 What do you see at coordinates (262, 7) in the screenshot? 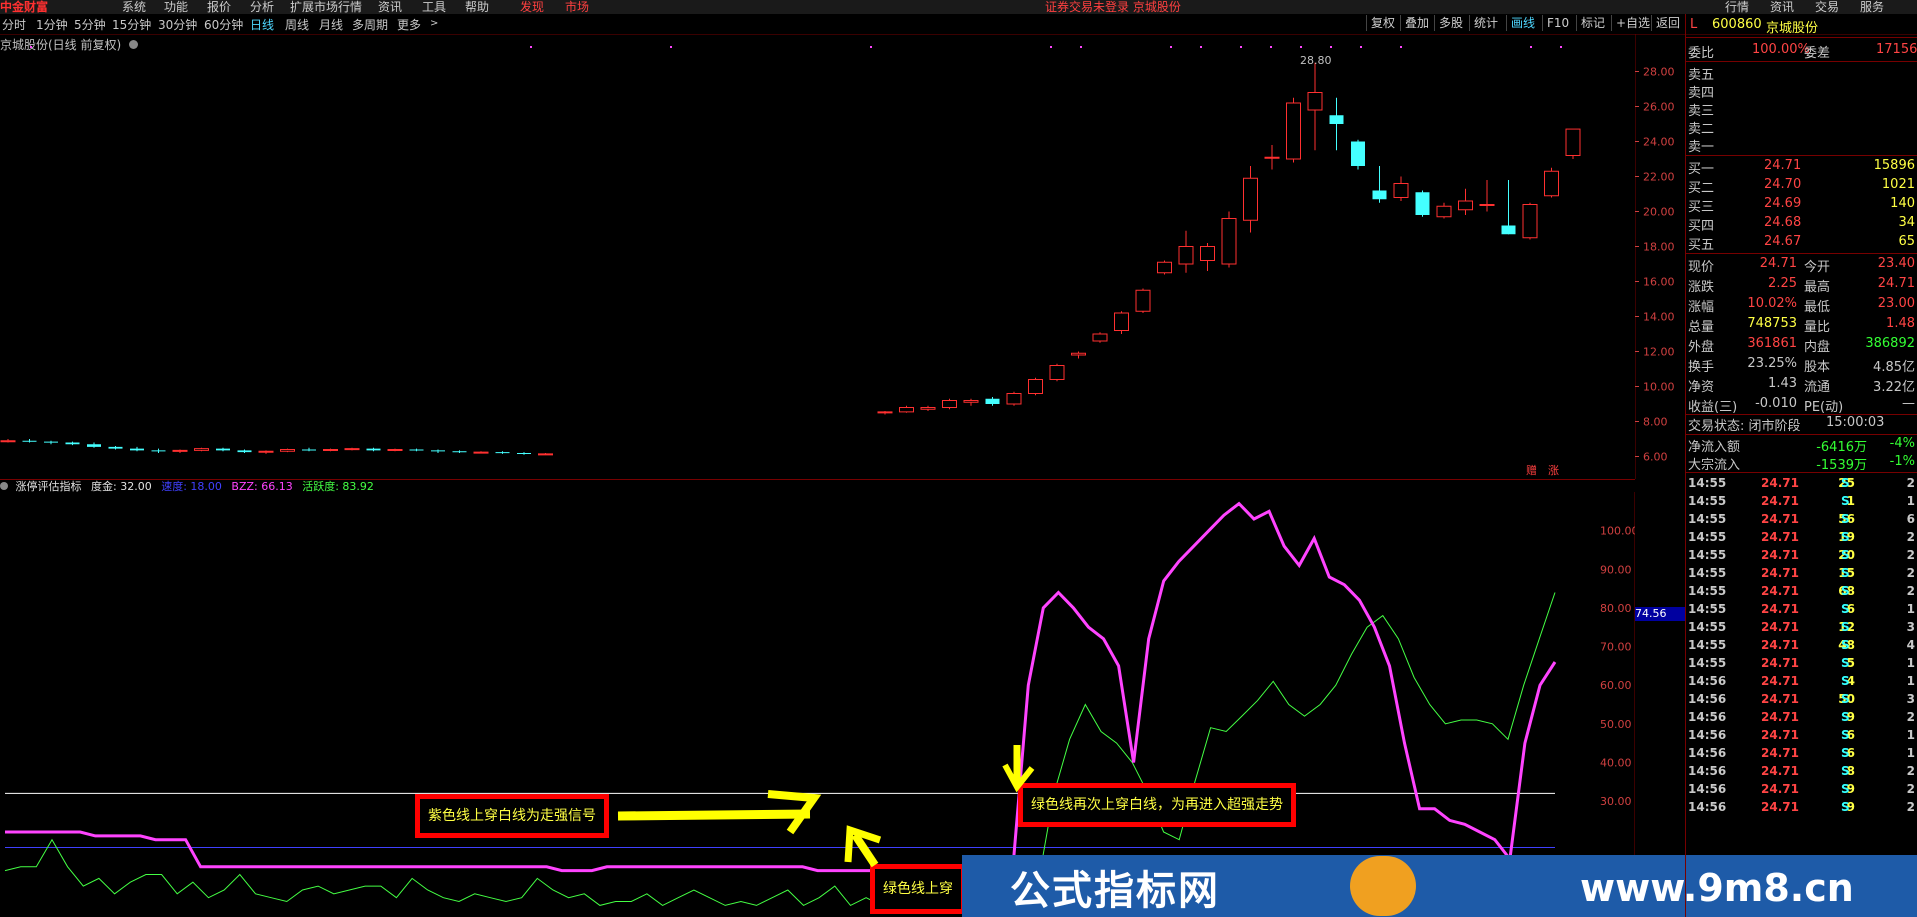
I see `menu-analysis: 分析` at bounding box center [262, 7].